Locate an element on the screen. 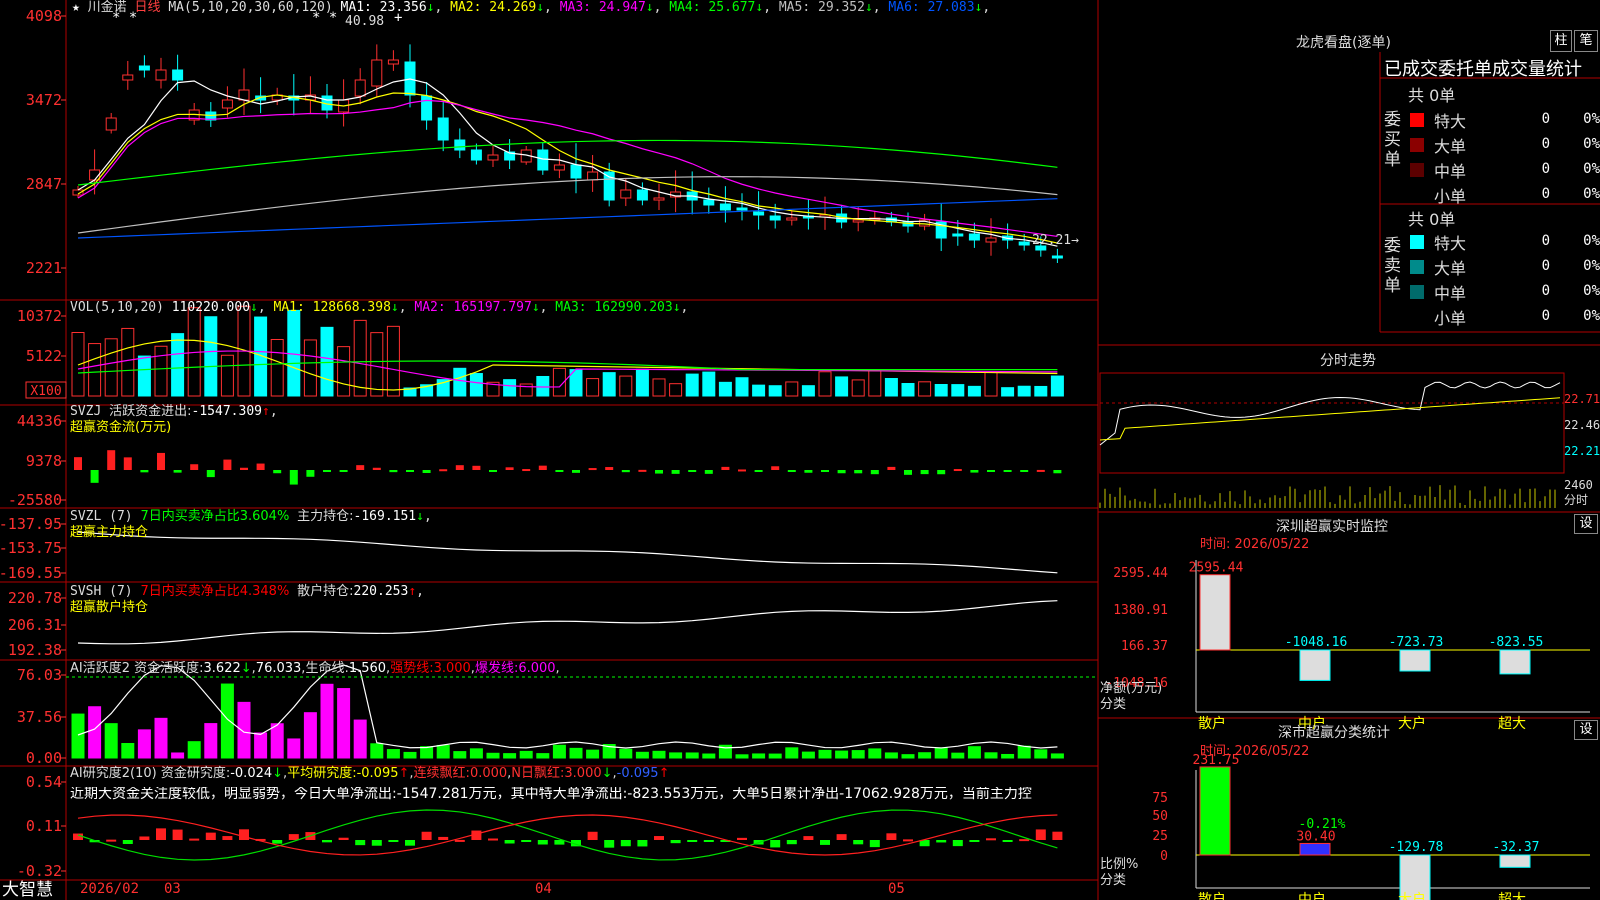  bar-mode-button: 柱 is located at coordinates (1561, 41).